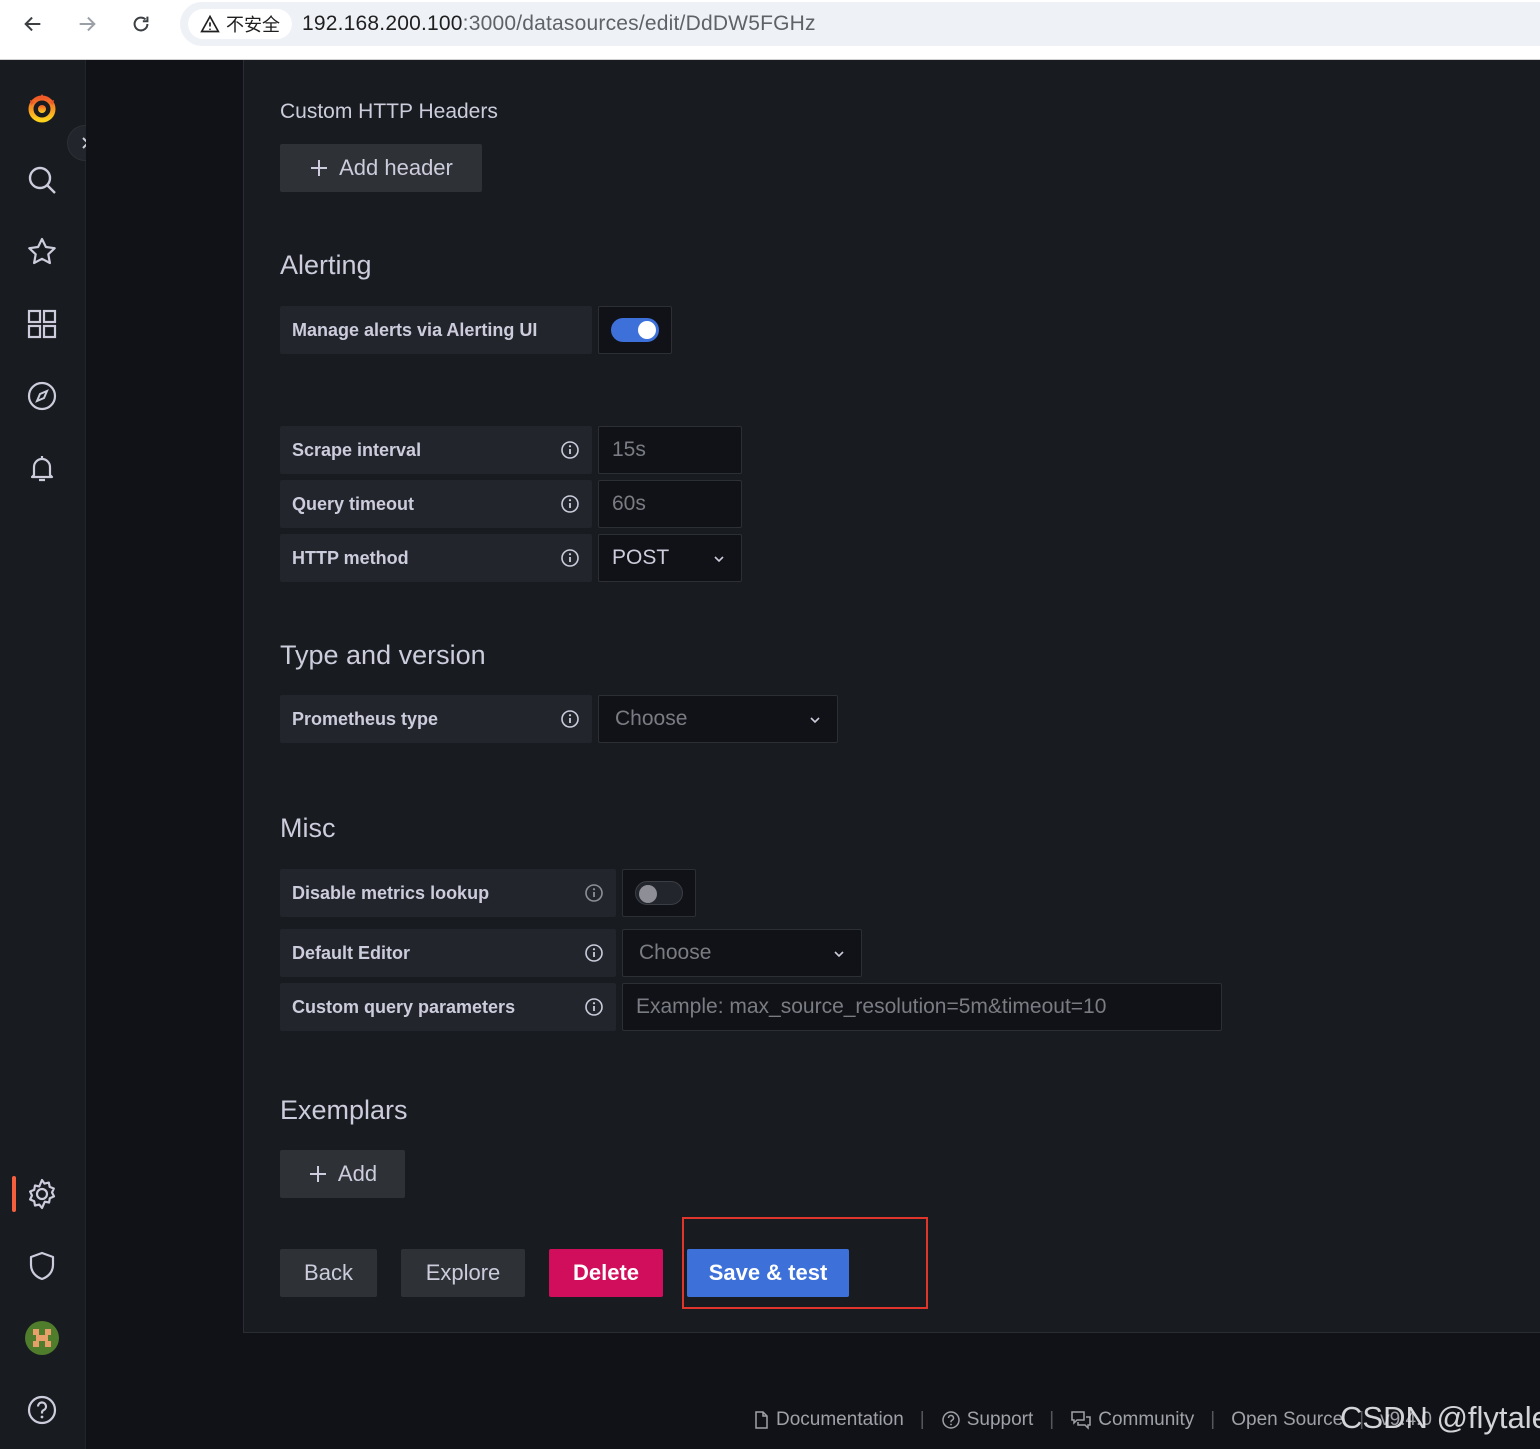  Describe the element at coordinates (805, 1263) in the screenshot. I see `annotation-highlight-box` at that location.